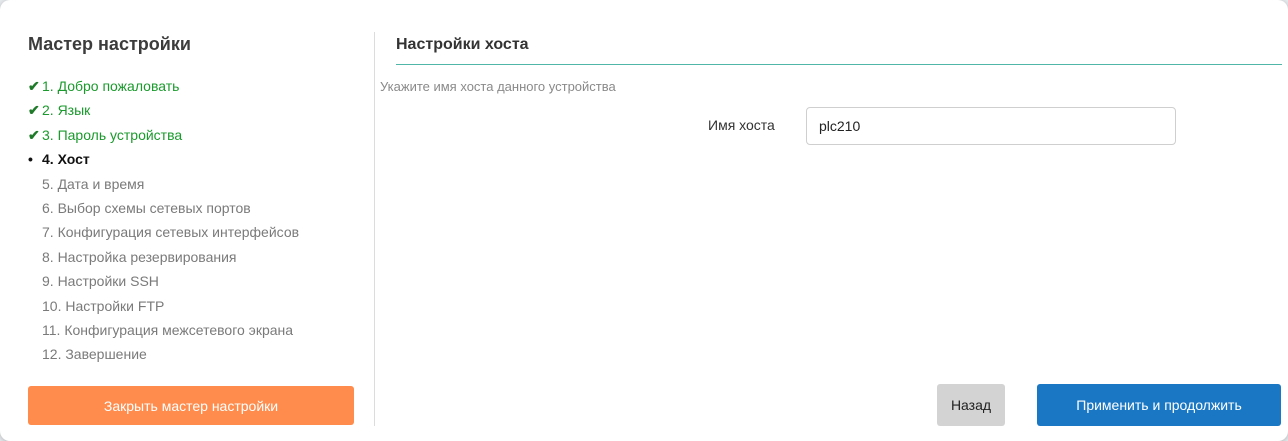 The width and height of the screenshot is (1288, 441). Describe the element at coordinates (111, 86) in the screenshot. I see `step-label: 1. Добро пожаловать` at that location.